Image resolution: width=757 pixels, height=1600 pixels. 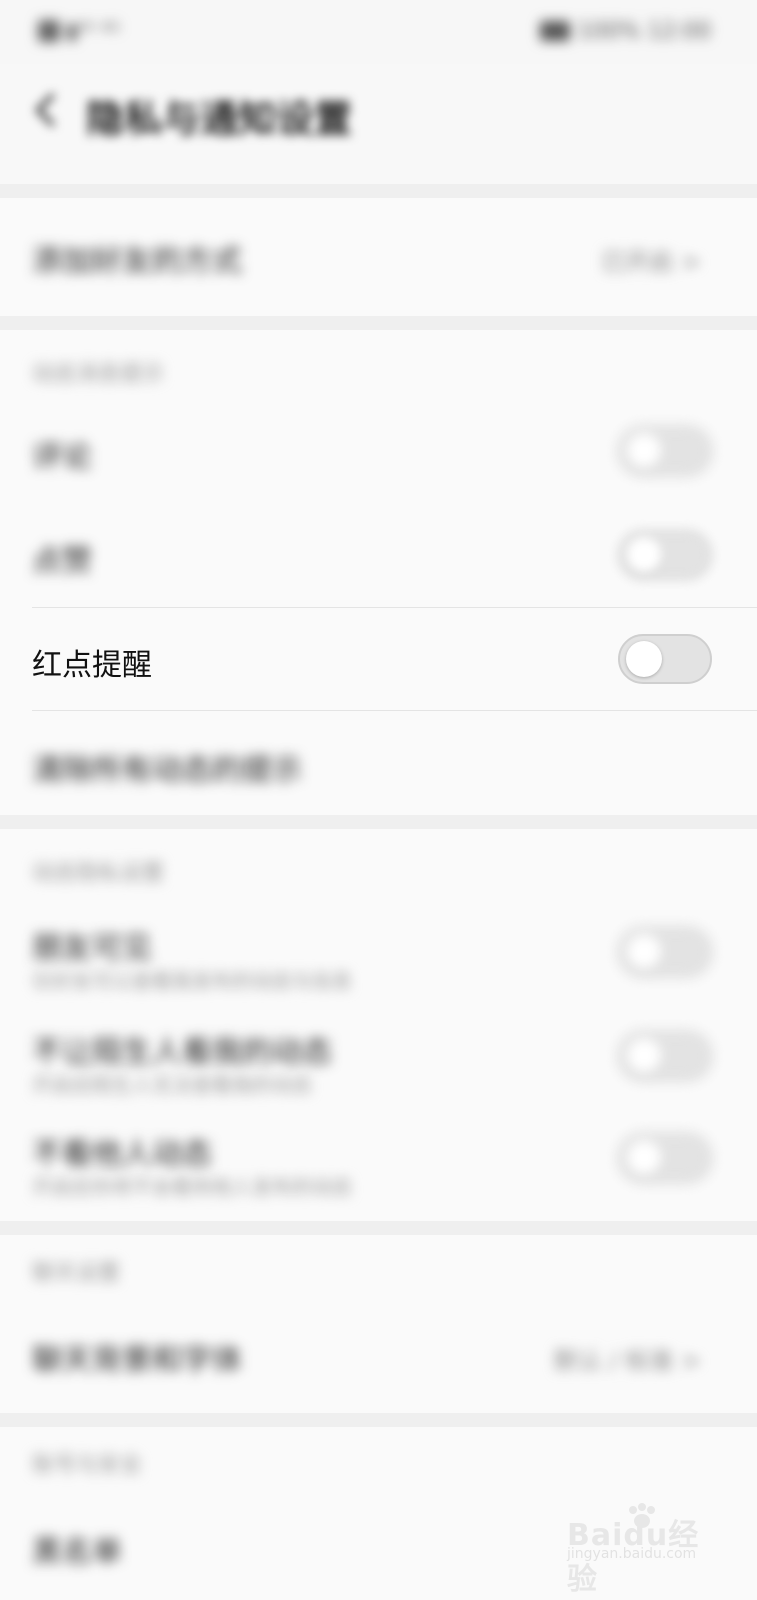 What do you see at coordinates (378, 257) in the screenshot?
I see `section-add-friends: 添加好友的方式 已开启 >` at bounding box center [378, 257].